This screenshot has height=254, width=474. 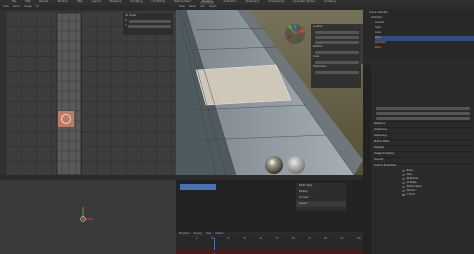 I want to click on uv-menu-1: Select, so click(x=16, y=6).